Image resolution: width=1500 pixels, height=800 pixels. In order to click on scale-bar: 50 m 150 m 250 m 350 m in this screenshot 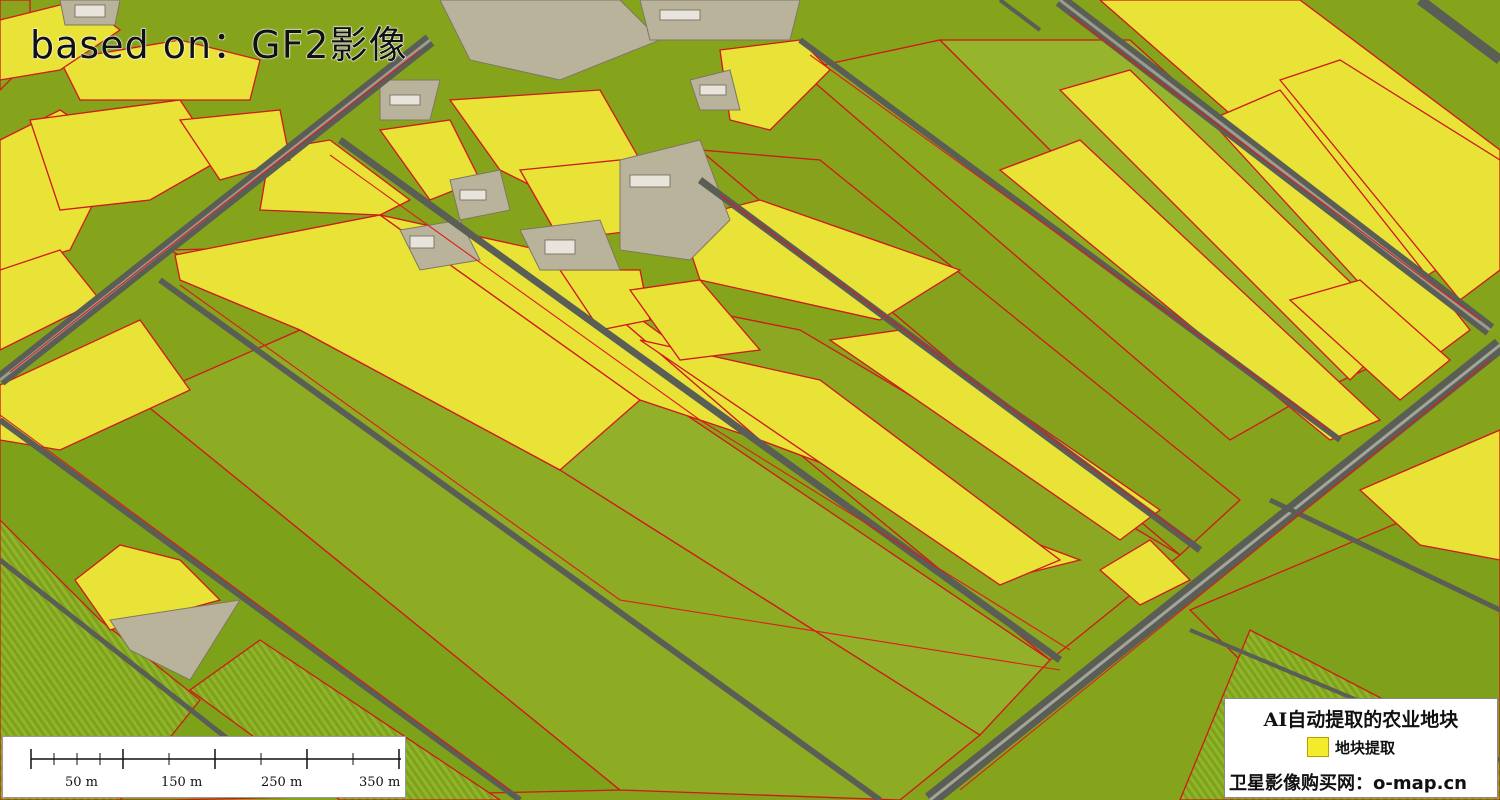, I will do `click(204, 767)`.